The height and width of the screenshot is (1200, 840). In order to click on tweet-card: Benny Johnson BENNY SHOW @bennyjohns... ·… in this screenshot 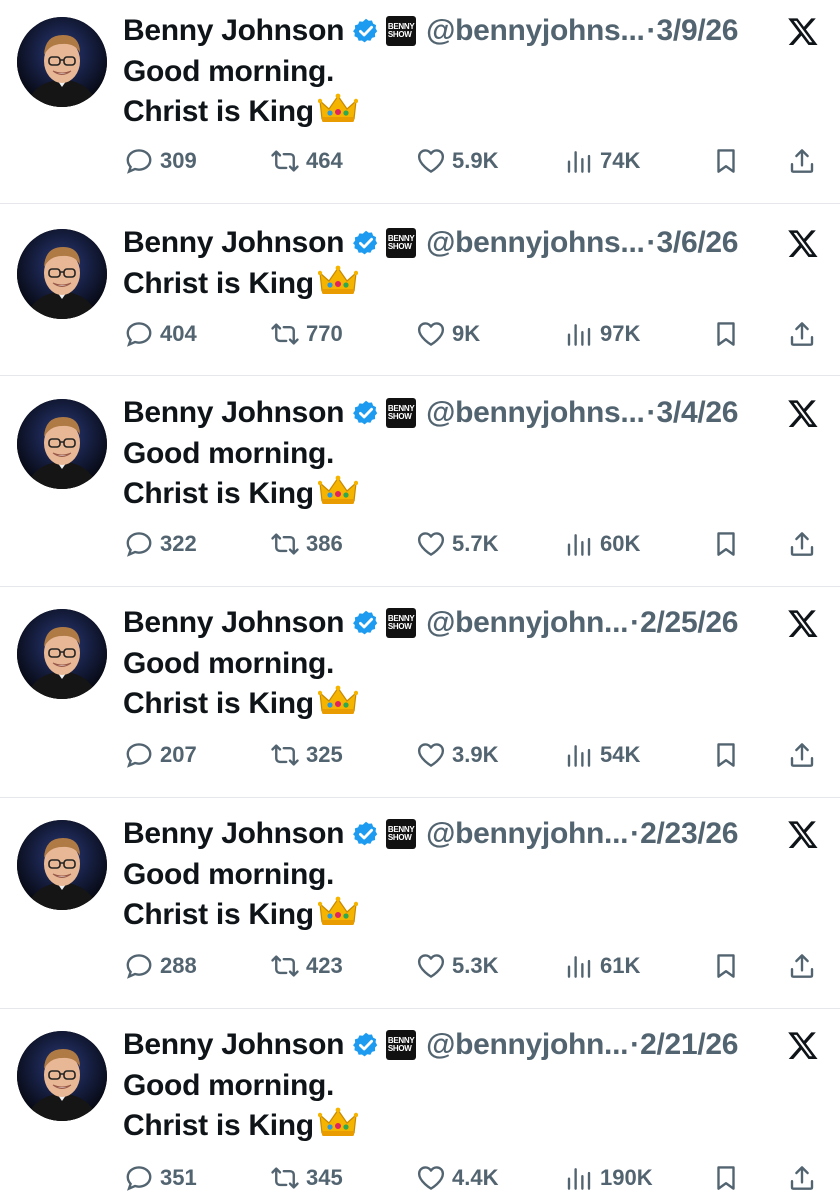, I will do `click(420, 290)`.